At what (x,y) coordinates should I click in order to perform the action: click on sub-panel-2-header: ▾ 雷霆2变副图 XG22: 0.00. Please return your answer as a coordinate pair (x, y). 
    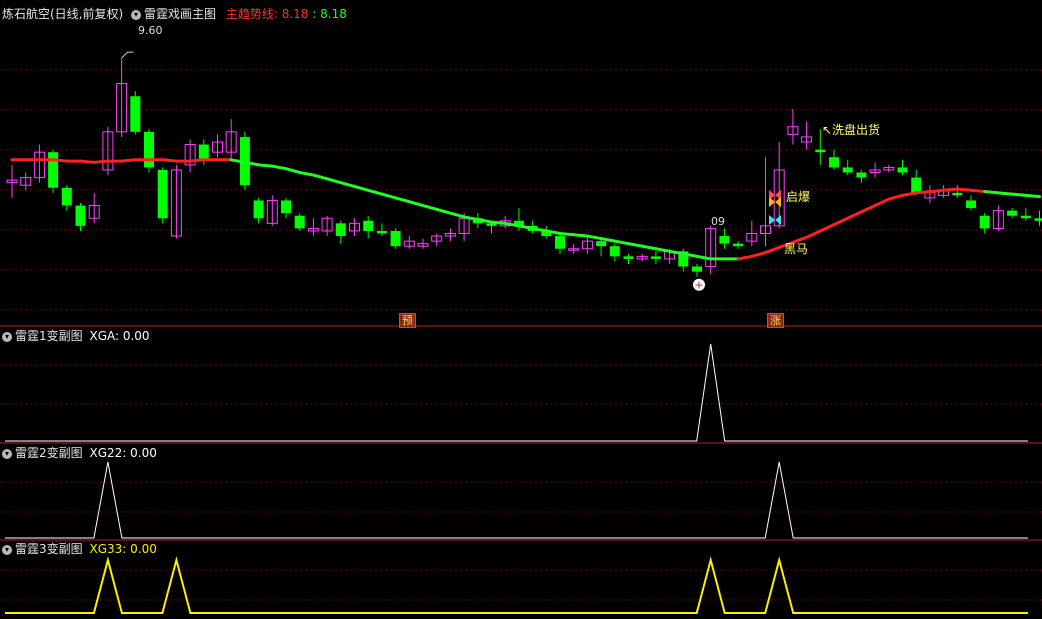
    Looking at the image, I should click on (79, 453).